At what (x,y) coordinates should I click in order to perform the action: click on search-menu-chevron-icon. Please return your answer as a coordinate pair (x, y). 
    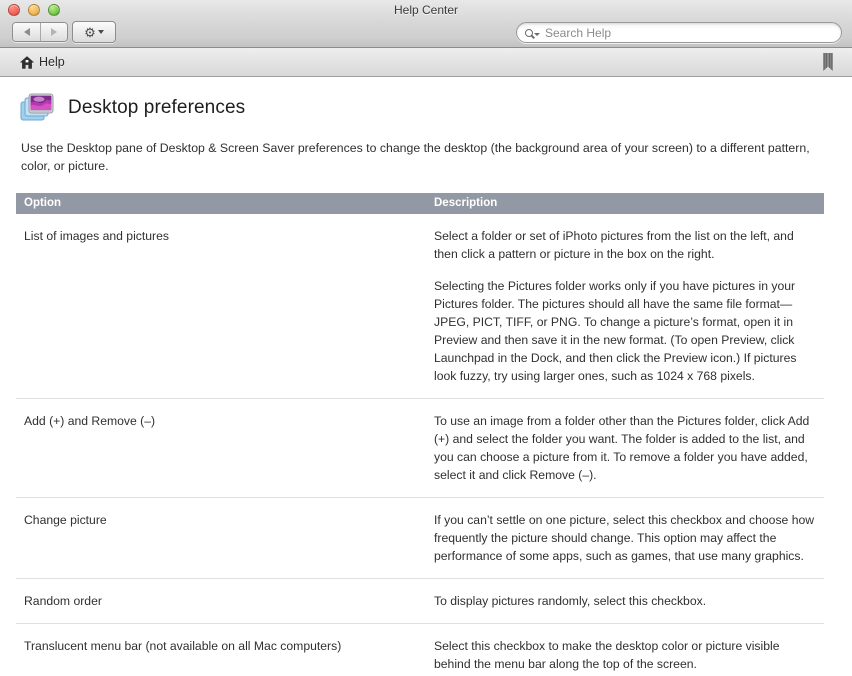
    Looking at the image, I should click on (537, 34).